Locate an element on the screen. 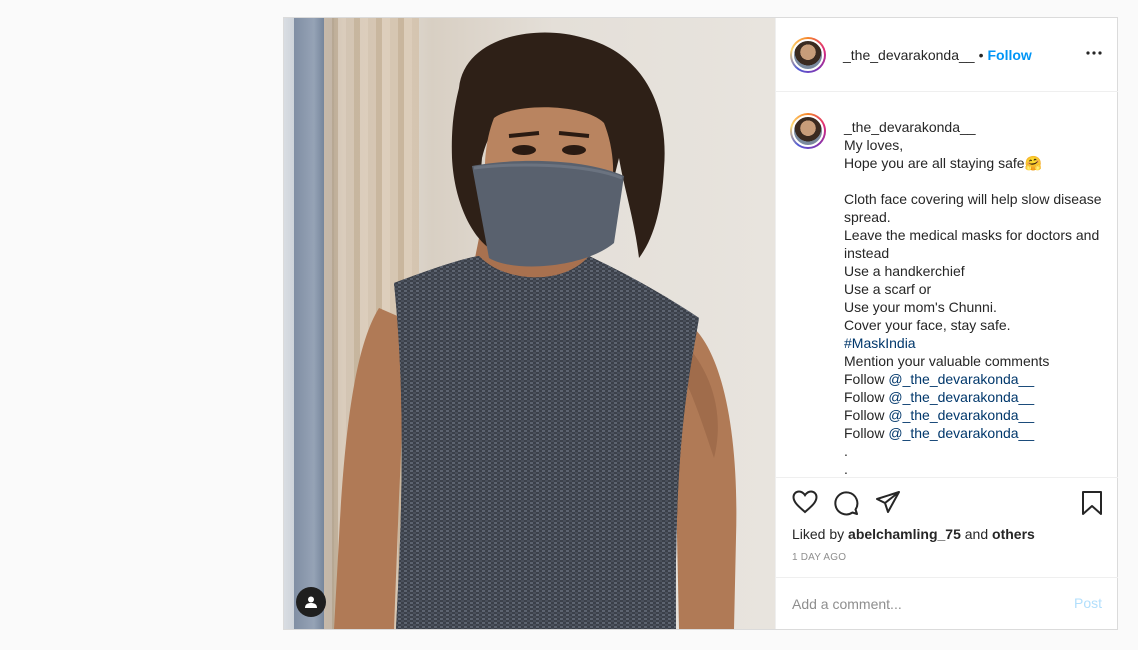 Image resolution: width=1138 pixels, height=650 pixels. author-username: _the_devarakonda__ is located at coordinates (909, 55).